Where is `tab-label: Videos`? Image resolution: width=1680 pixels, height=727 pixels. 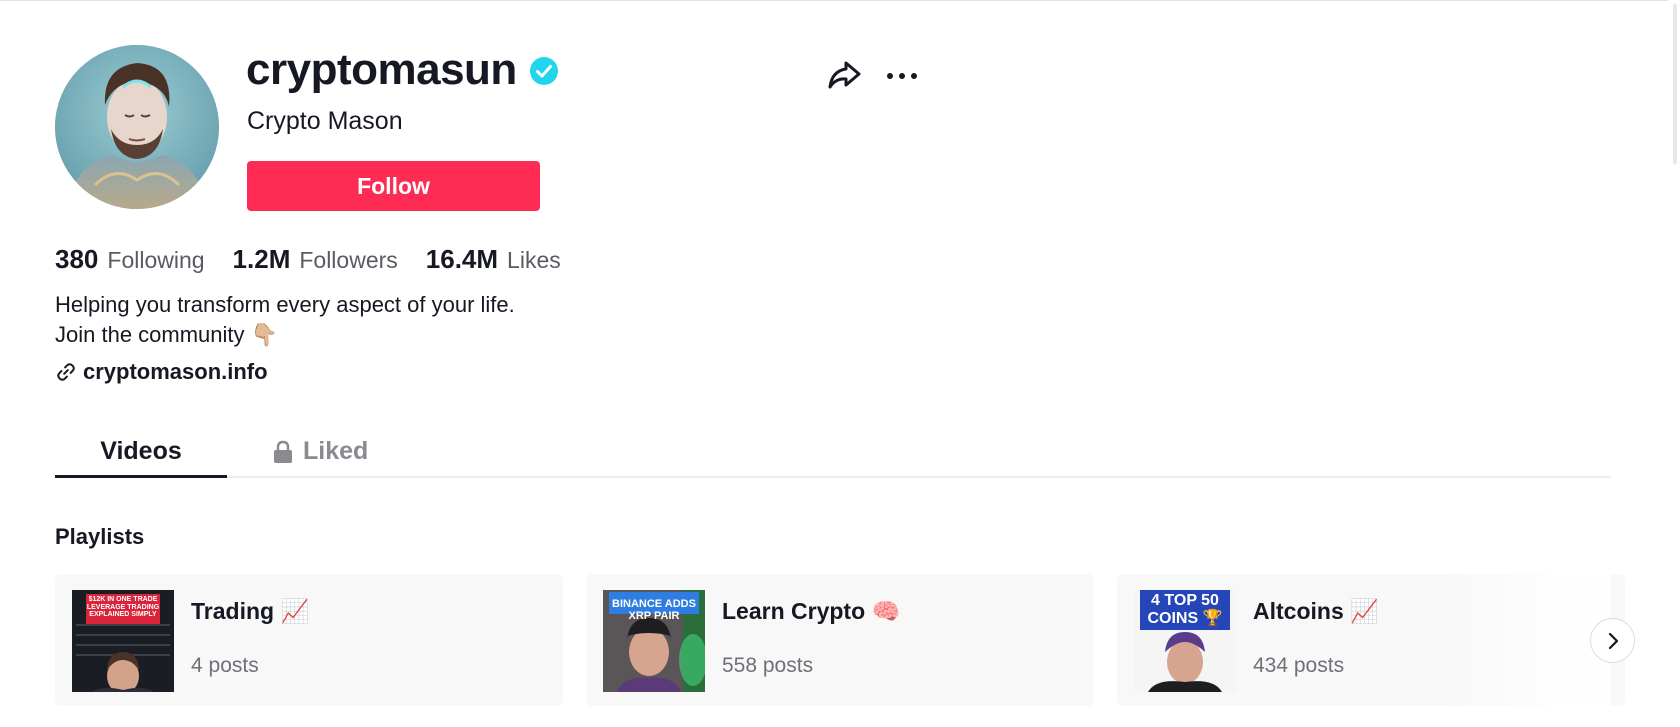 tab-label: Videos is located at coordinates (141, 451).